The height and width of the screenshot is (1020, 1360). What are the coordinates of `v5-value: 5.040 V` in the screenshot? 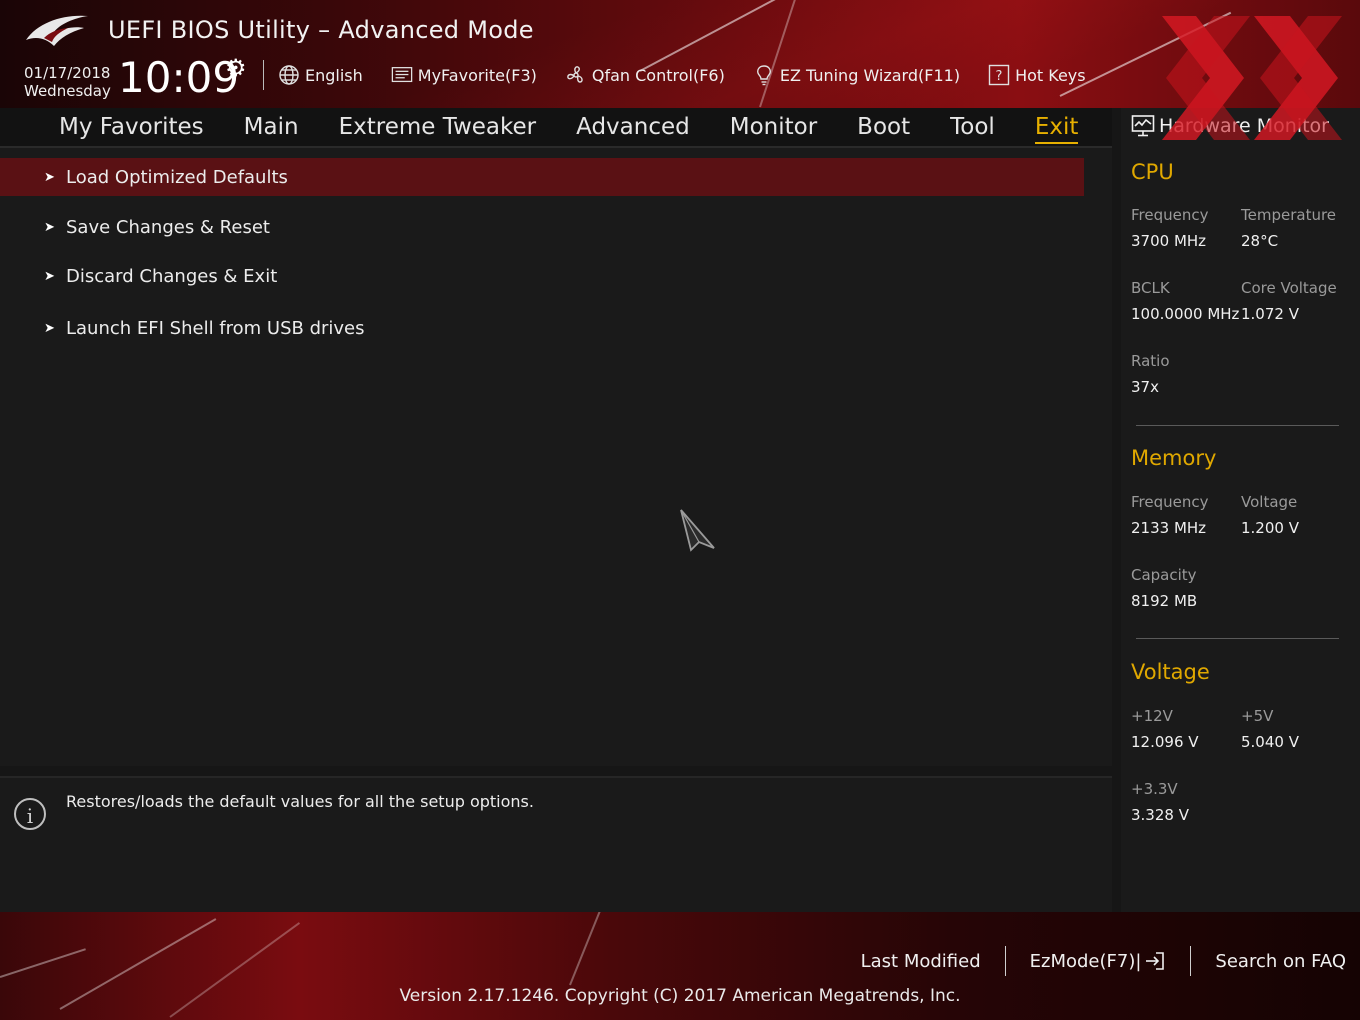 It's located at (1270, 742).